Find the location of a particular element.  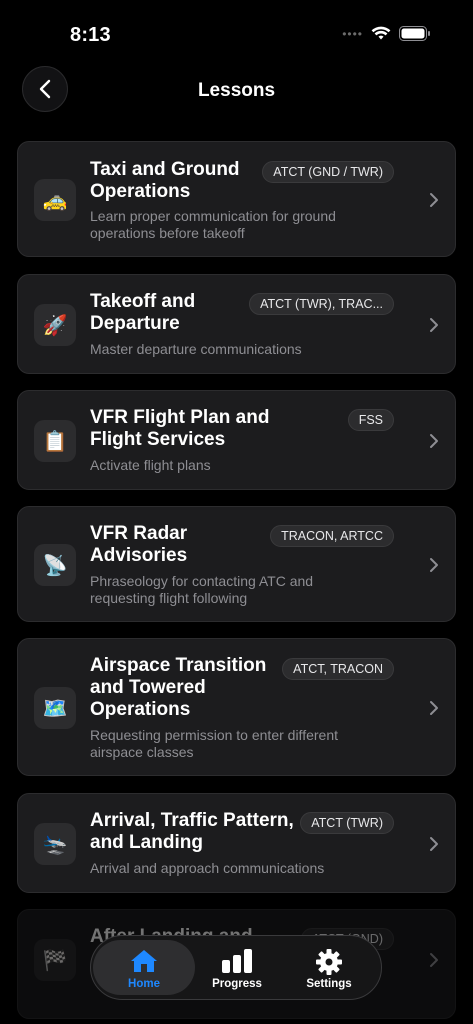

tab-settings: Settings is located at coordinates (329, 967).